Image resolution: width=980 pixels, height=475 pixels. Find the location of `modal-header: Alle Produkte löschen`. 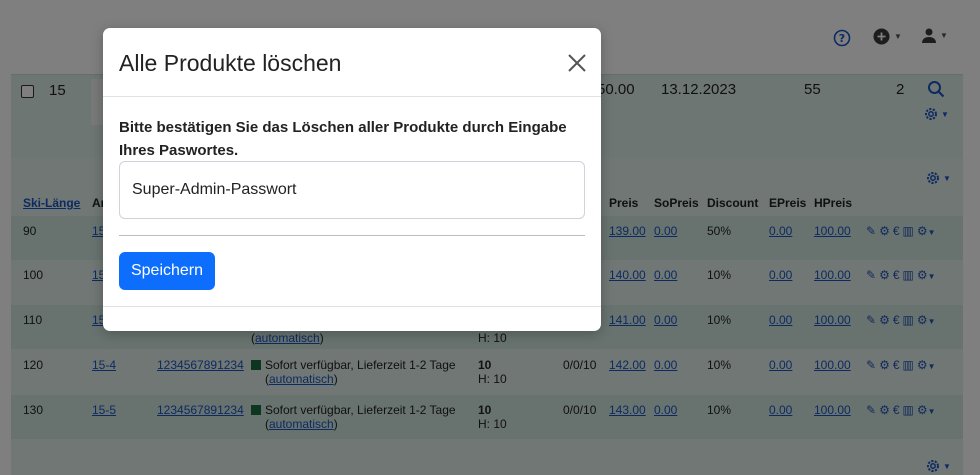

modal-header: Alle Produkte löschen is located at coordinates (352, 62).